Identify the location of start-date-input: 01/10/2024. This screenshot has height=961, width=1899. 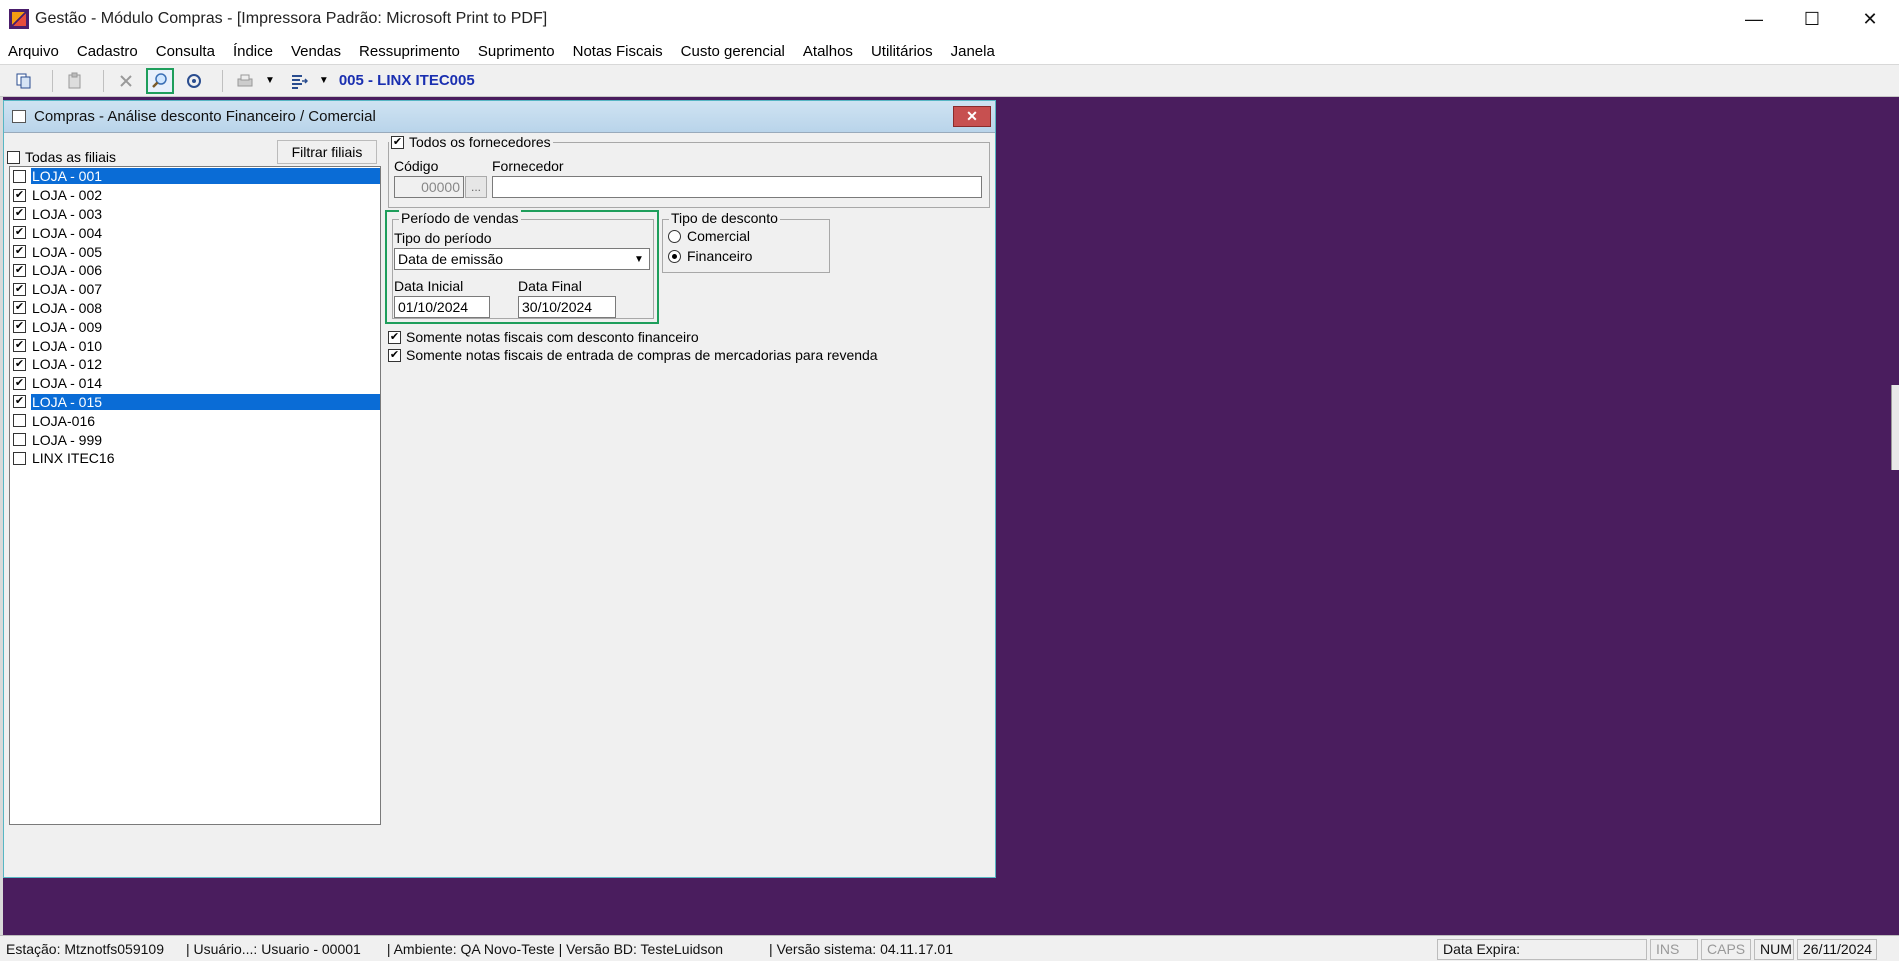
(442, 307).